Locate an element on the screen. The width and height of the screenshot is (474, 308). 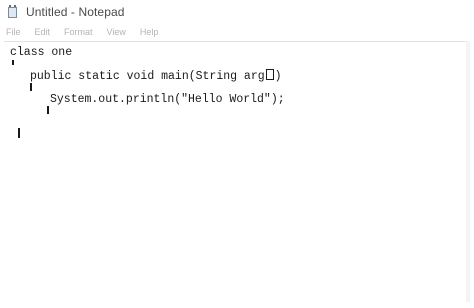
code-line-main: public static void main(String arg) is located at coordinates (156, 76).